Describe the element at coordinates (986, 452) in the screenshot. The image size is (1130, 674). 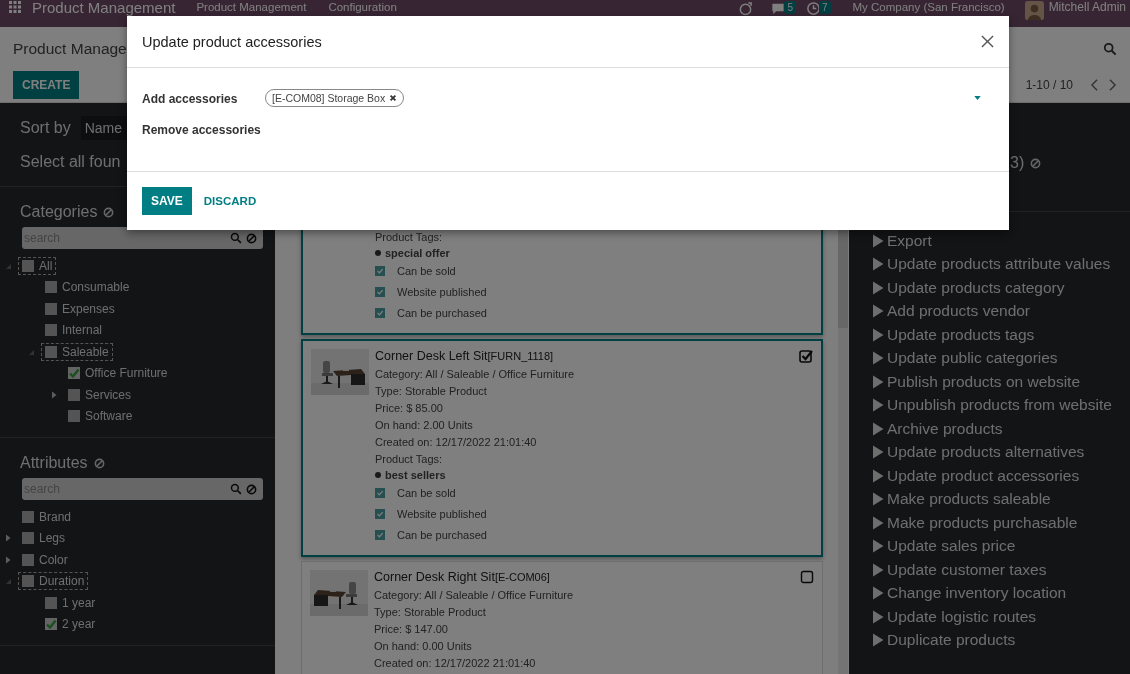
I see `action-label: Update products alternatives` at that location.